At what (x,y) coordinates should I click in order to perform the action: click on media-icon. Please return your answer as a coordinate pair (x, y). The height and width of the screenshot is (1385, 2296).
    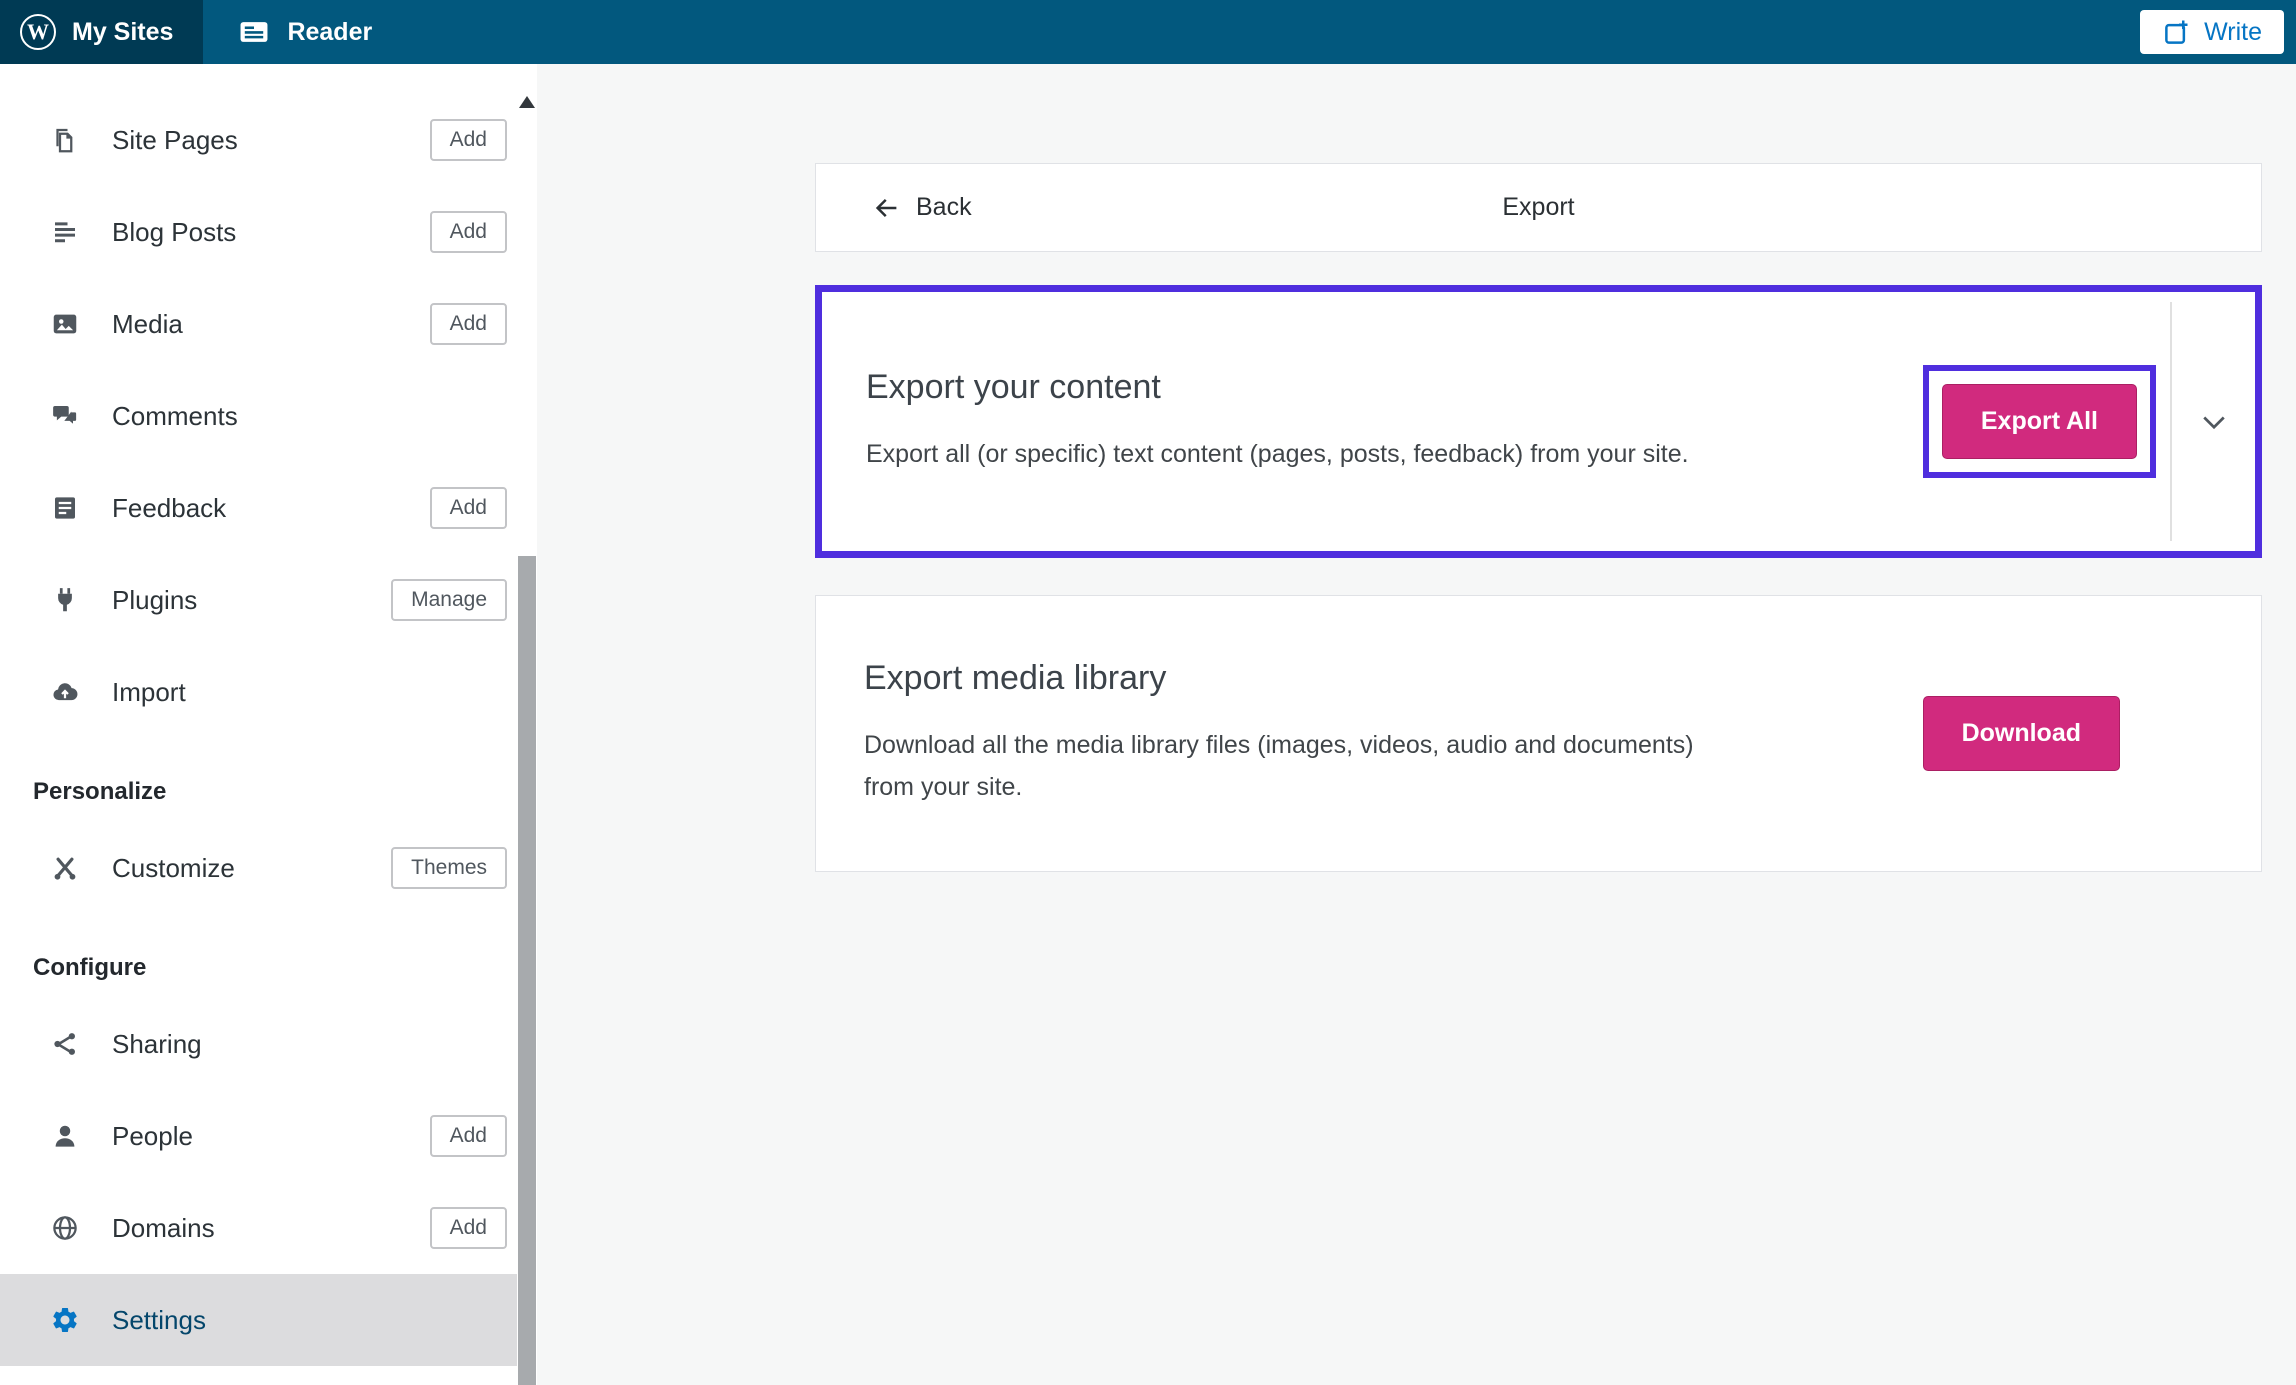
    Looking at the image, I should click on (65, 324).